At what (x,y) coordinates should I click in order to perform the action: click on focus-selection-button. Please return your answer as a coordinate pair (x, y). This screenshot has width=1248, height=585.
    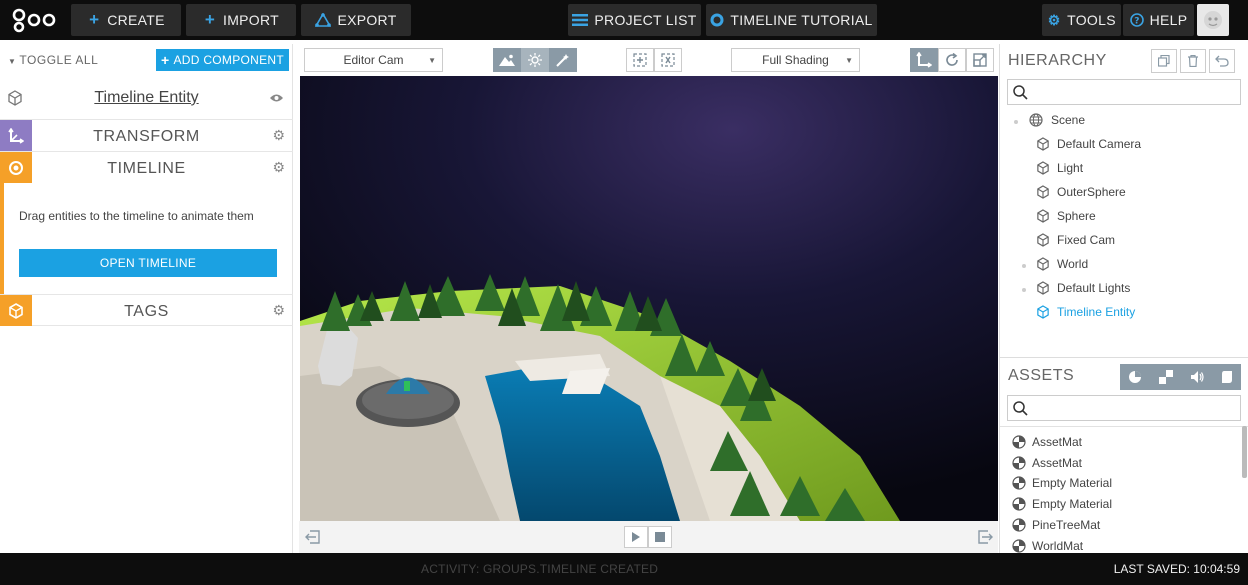
    Looking at the image, I should click on (640, 60).